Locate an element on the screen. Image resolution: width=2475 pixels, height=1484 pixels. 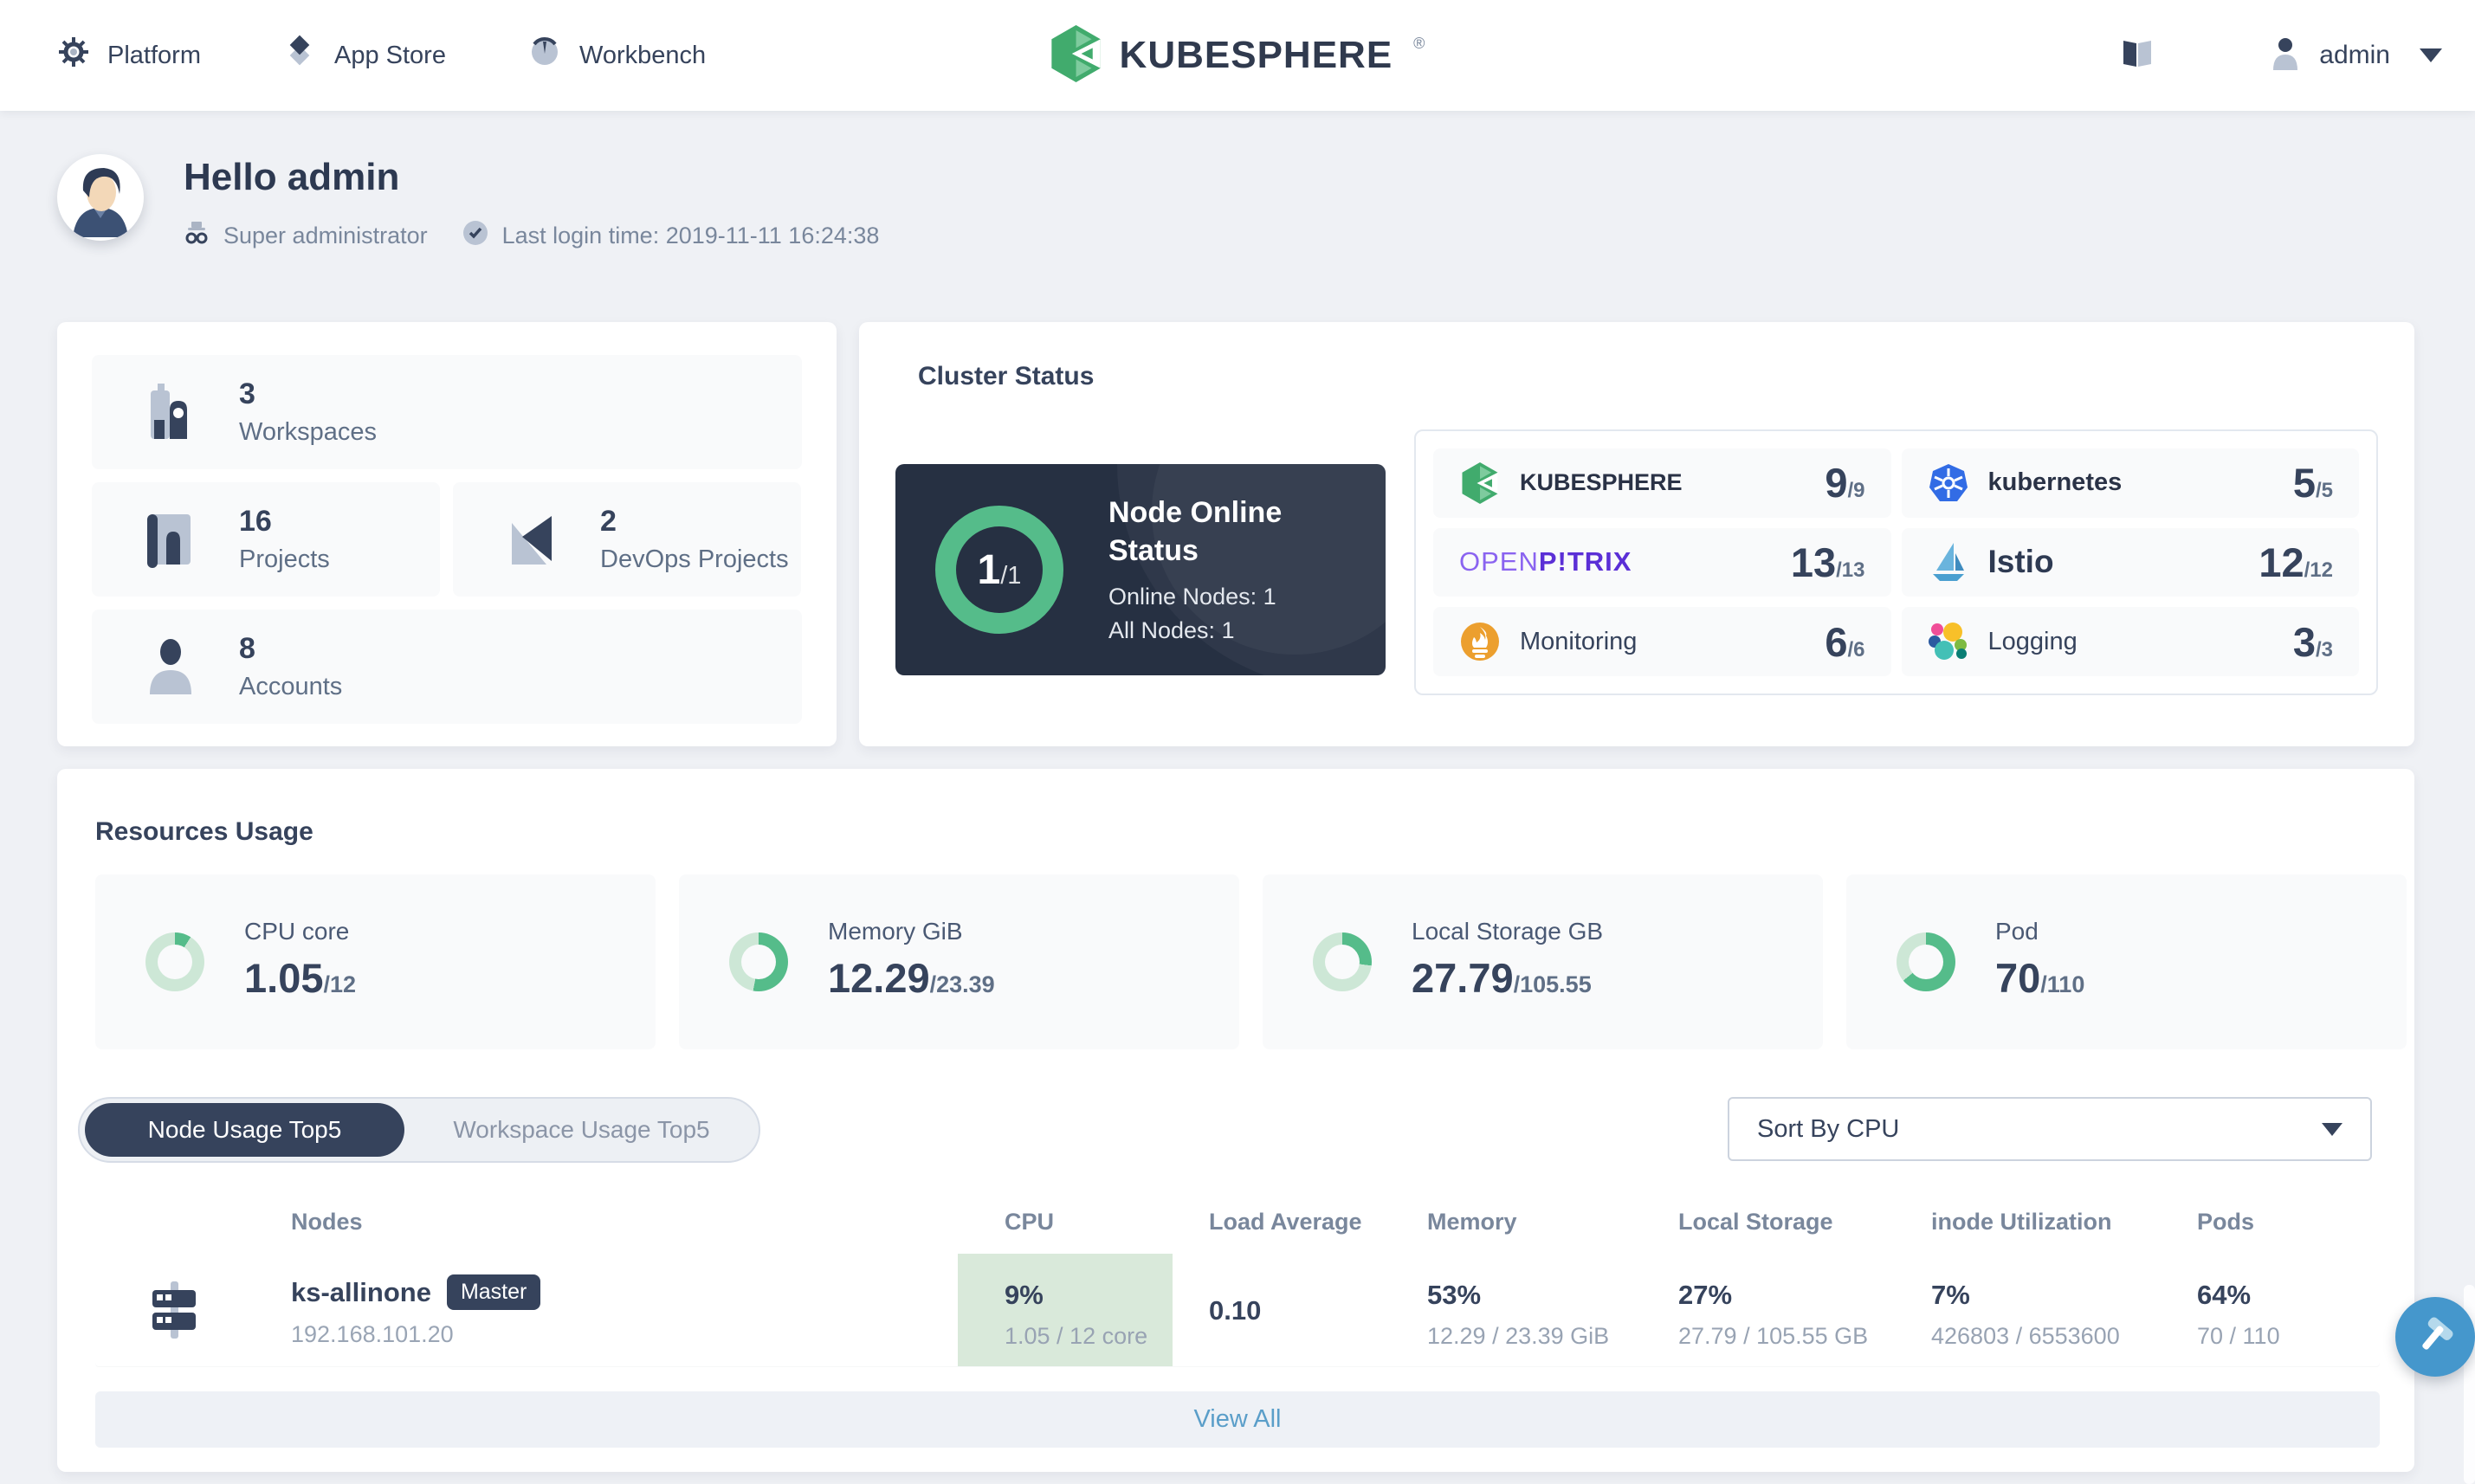
user-role: Super administrator is located at coordinates (306, 236).